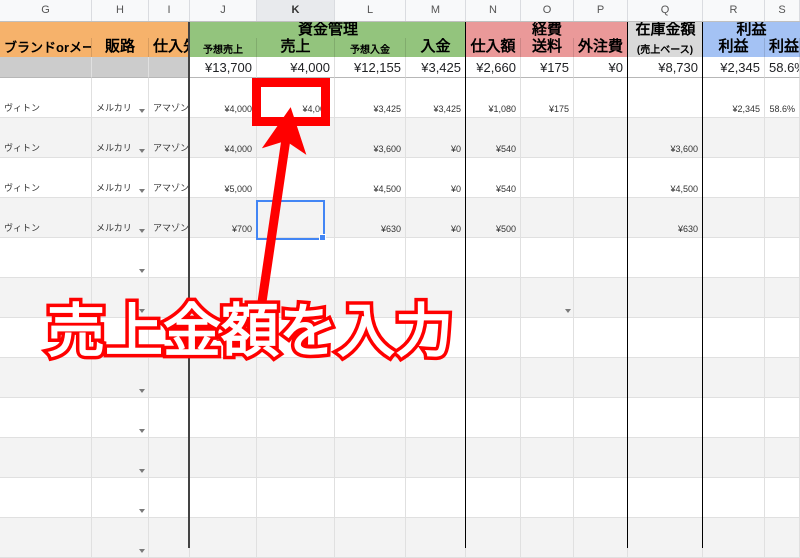 The image size is (800, 558). What do you see at coordinates (370, 10) in the screenshot?
I see `column-header-l: L` at bounding box center [370, 10].